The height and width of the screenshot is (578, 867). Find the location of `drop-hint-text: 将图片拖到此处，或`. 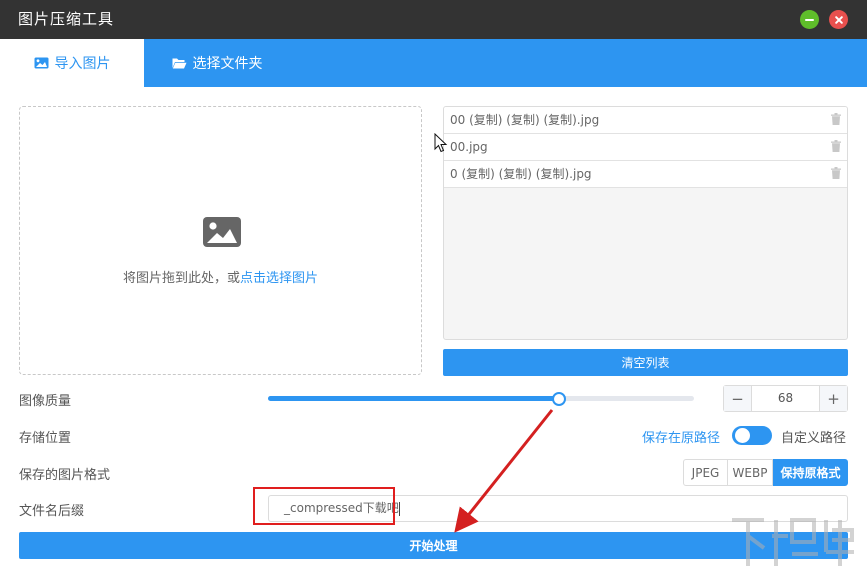

drop-hint-text: 将图片拖到此处，或 is located at coordinates (181, 278).